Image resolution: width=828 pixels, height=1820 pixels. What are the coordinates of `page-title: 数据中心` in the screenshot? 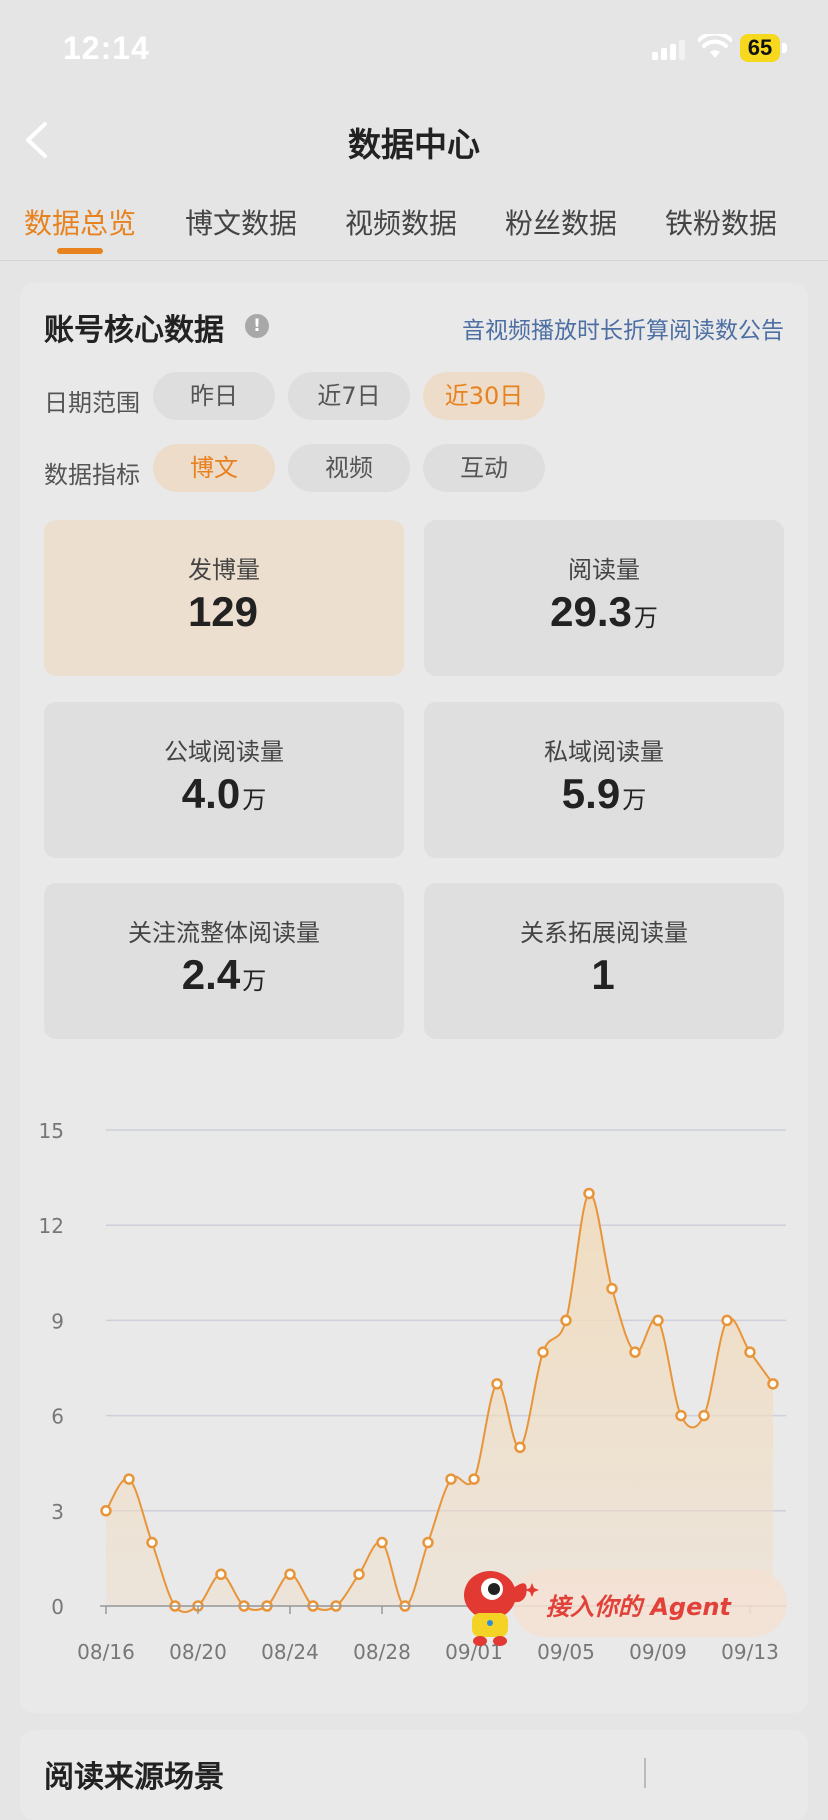 It's located at (414, 144).